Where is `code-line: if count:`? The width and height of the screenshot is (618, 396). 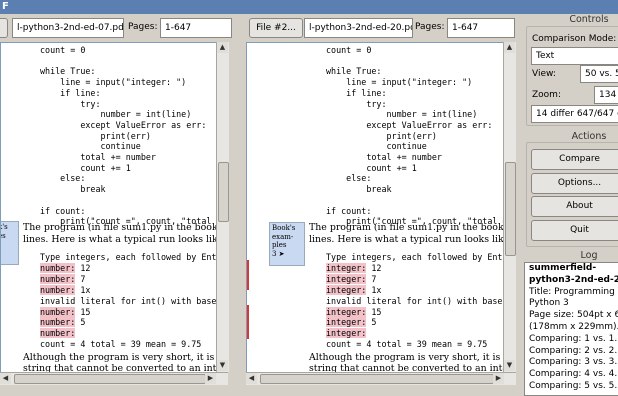
code-line: if count: is located at coordinates (349, 210).